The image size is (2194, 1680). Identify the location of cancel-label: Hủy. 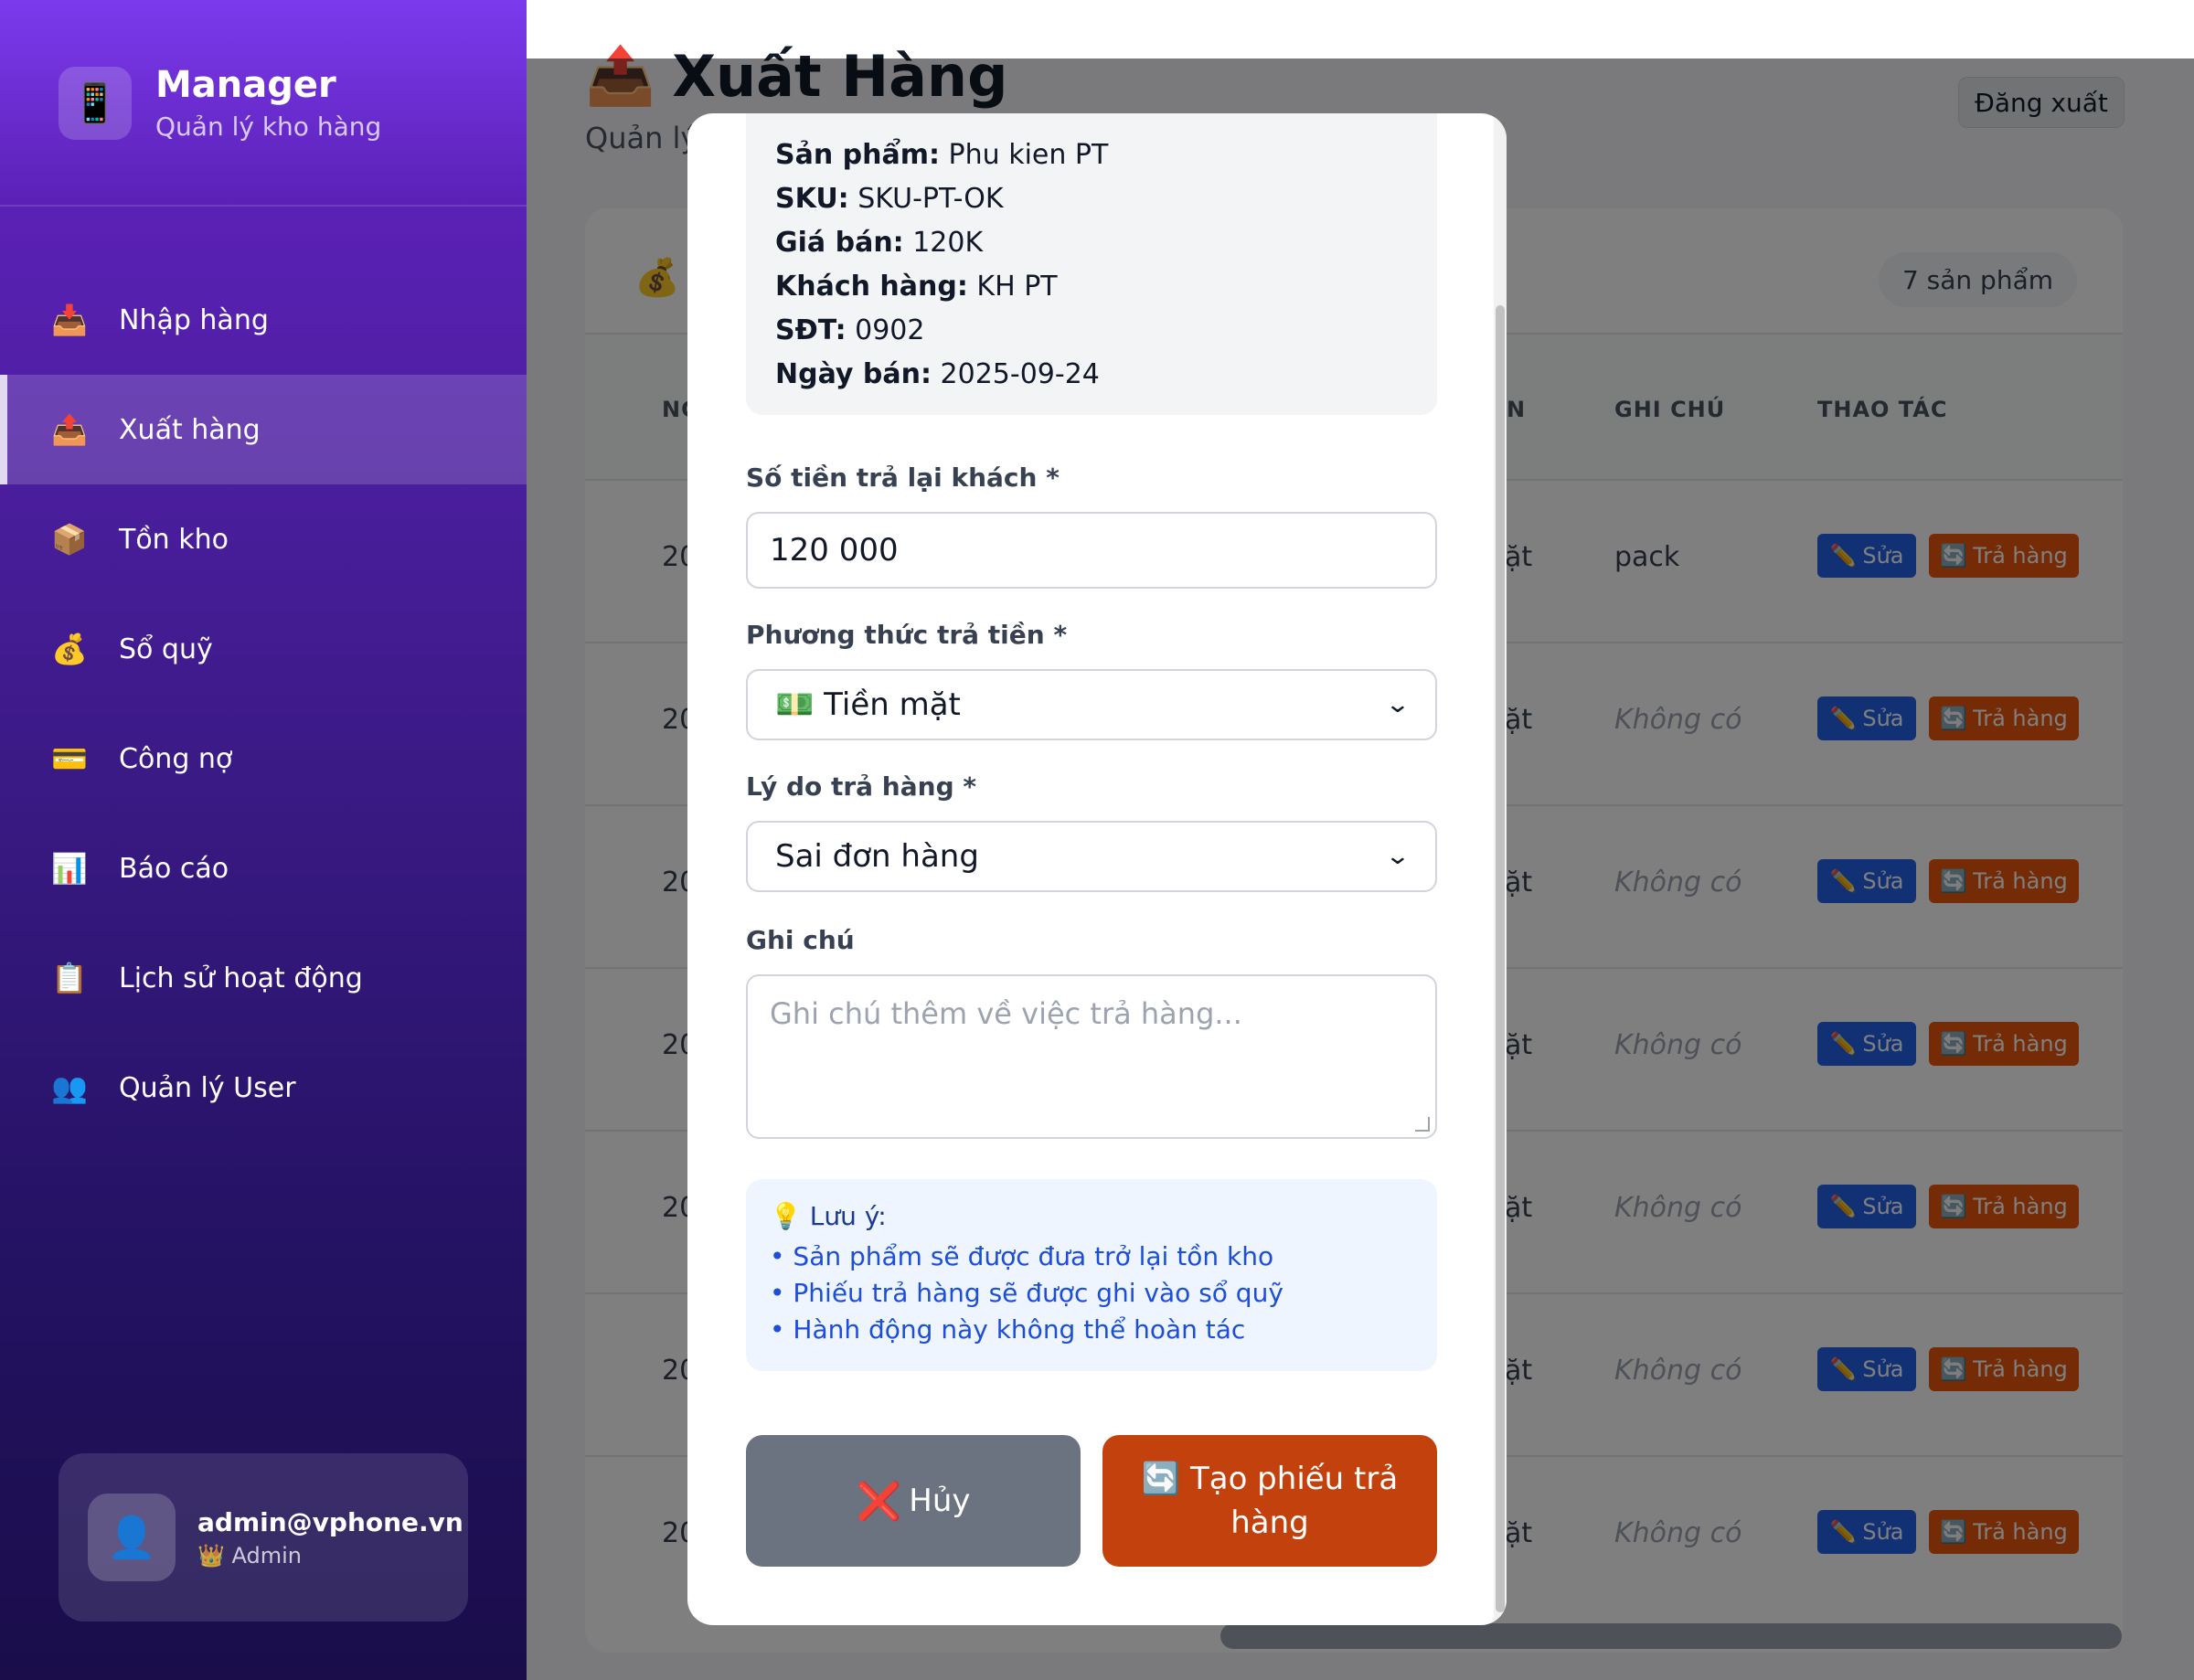
(940, 1501).